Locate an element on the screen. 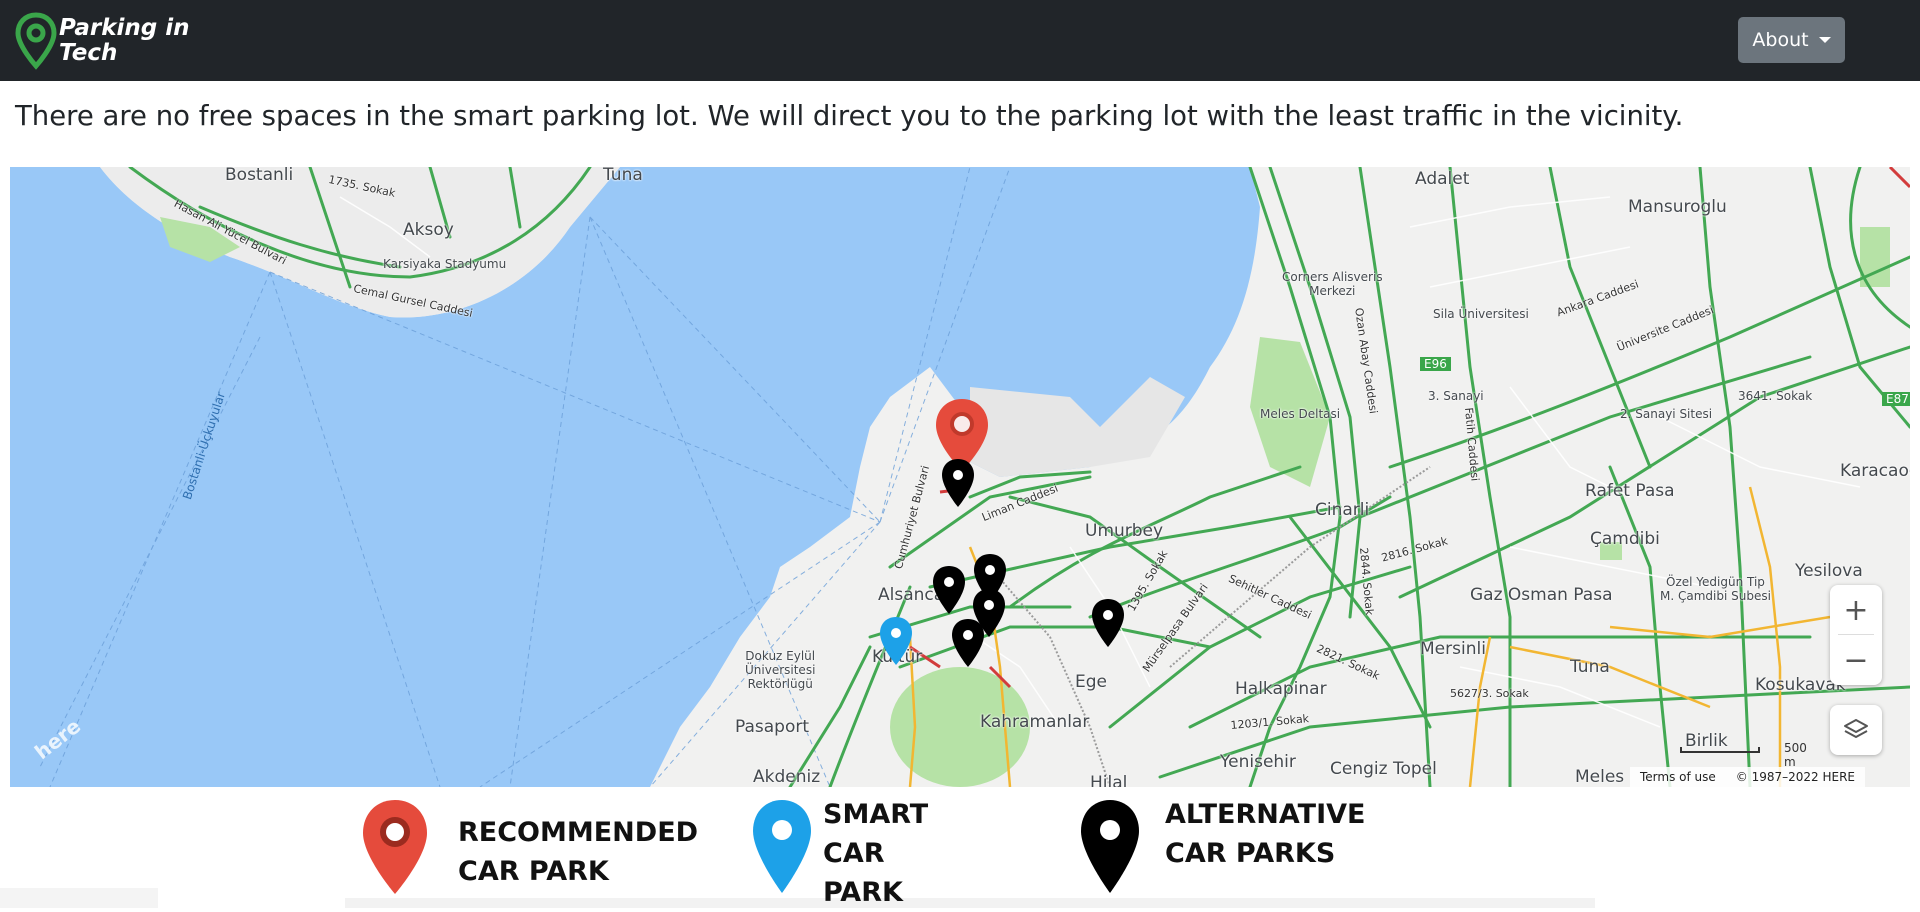 Image resolution: width=1920 pixels, height=912 pixels. map-label: Aksoy is located at coordinates (428, 230).